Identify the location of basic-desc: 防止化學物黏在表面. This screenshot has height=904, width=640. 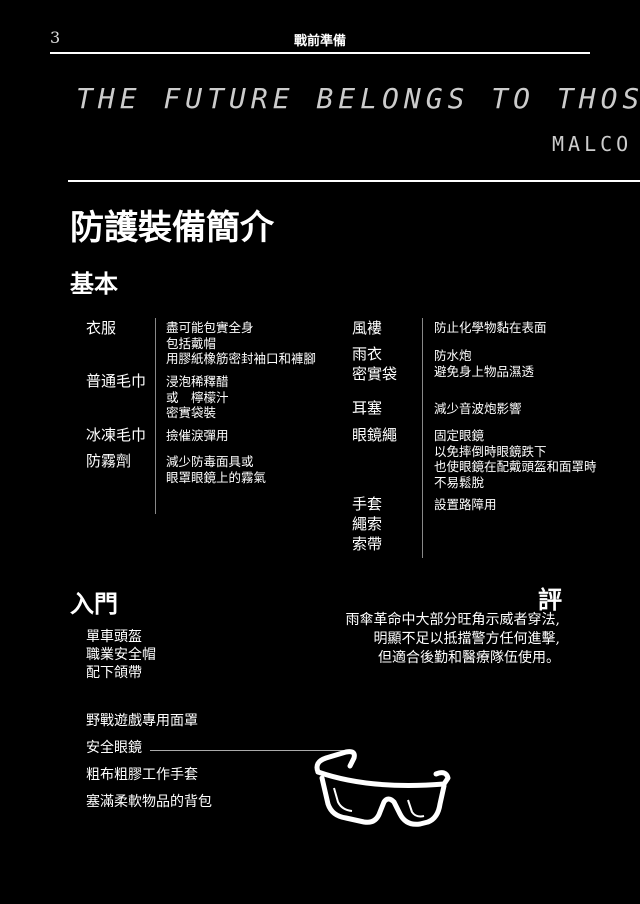
(490, 327).